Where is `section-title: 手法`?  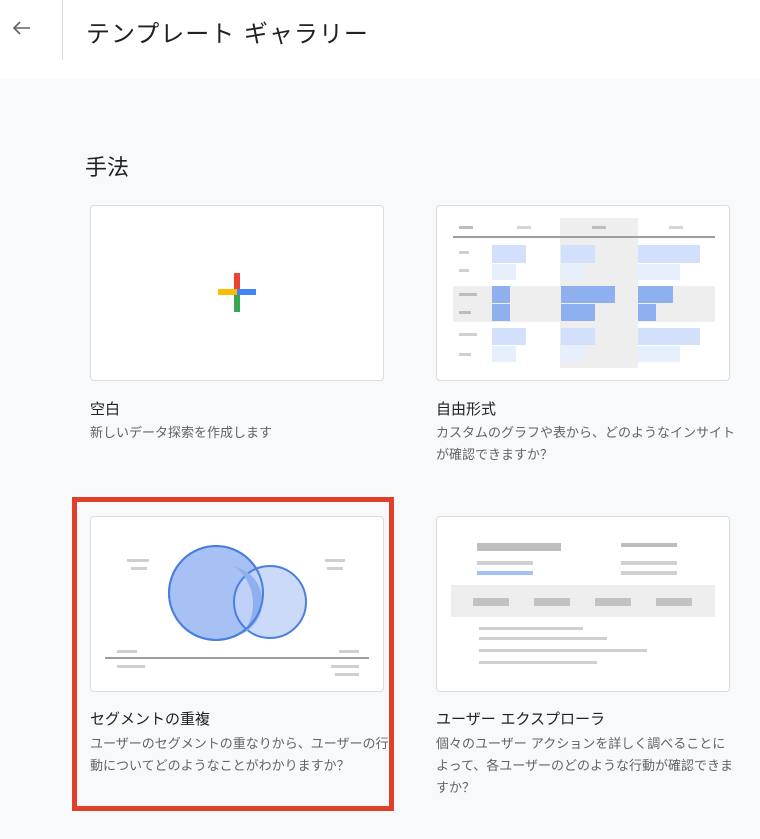
section-title: 手法 is located at coordinates (107, 168).